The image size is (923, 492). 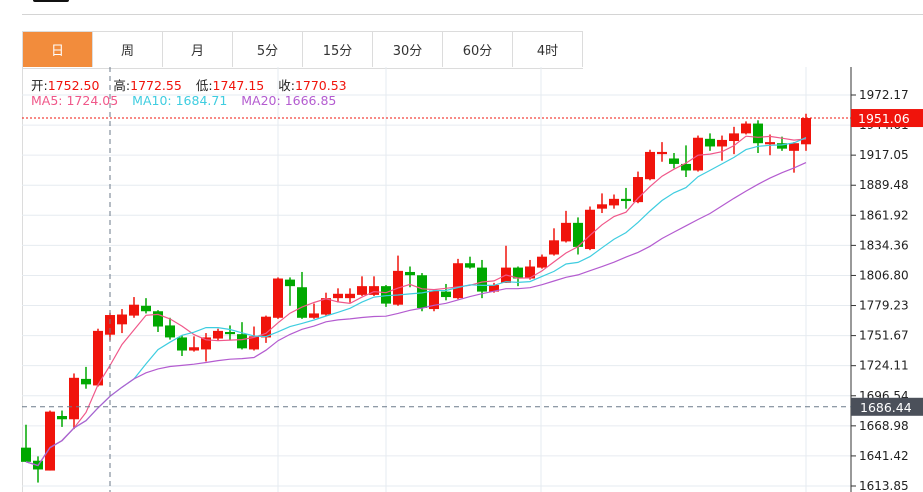 I want to click on y-tick-label: 1613.85, so click(x=884, y=485).